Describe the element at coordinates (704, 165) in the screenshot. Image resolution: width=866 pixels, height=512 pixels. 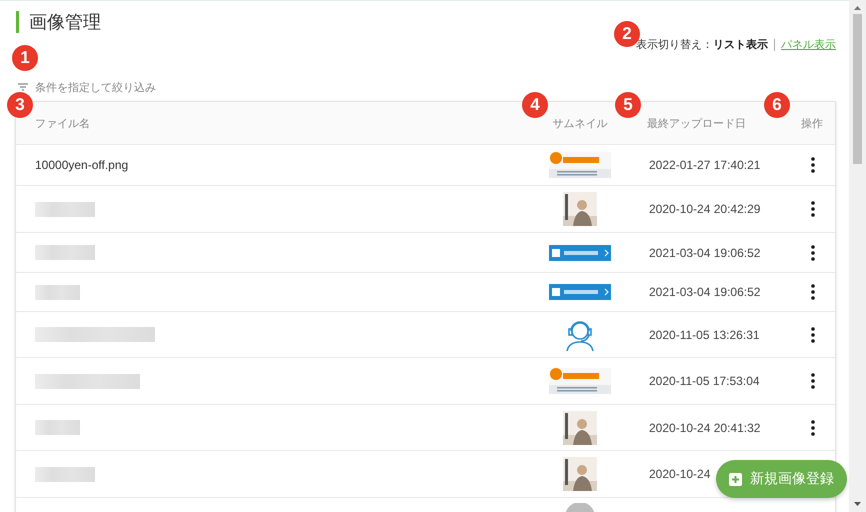
I see `upload-date: 2022-01-27 17:40:21` at that location.